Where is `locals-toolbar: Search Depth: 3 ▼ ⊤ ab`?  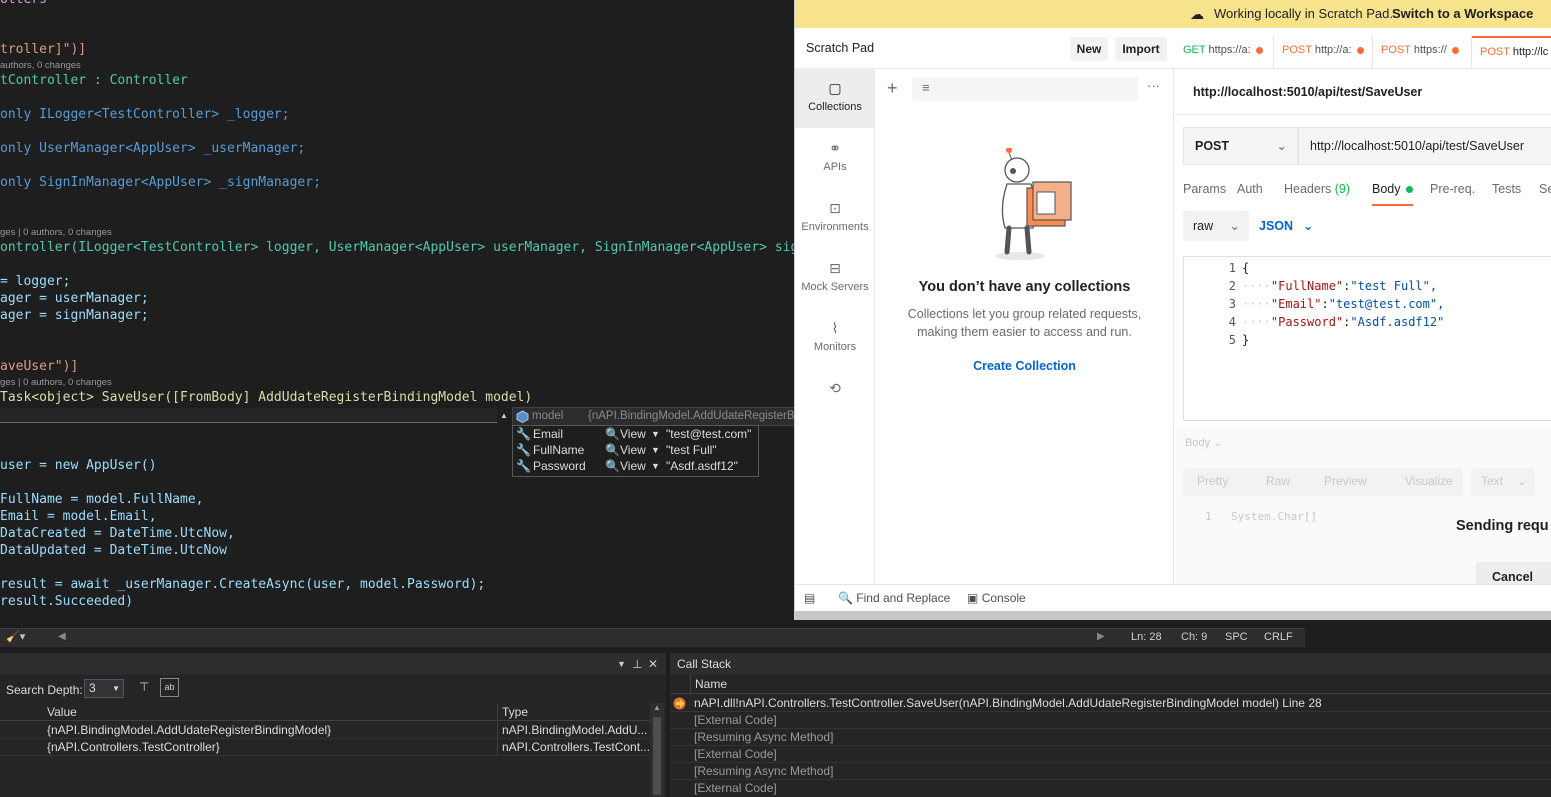
locals-toolbar: Search Depth: 3 ▼ ⊤ ab is located at coordinates (333, 689).